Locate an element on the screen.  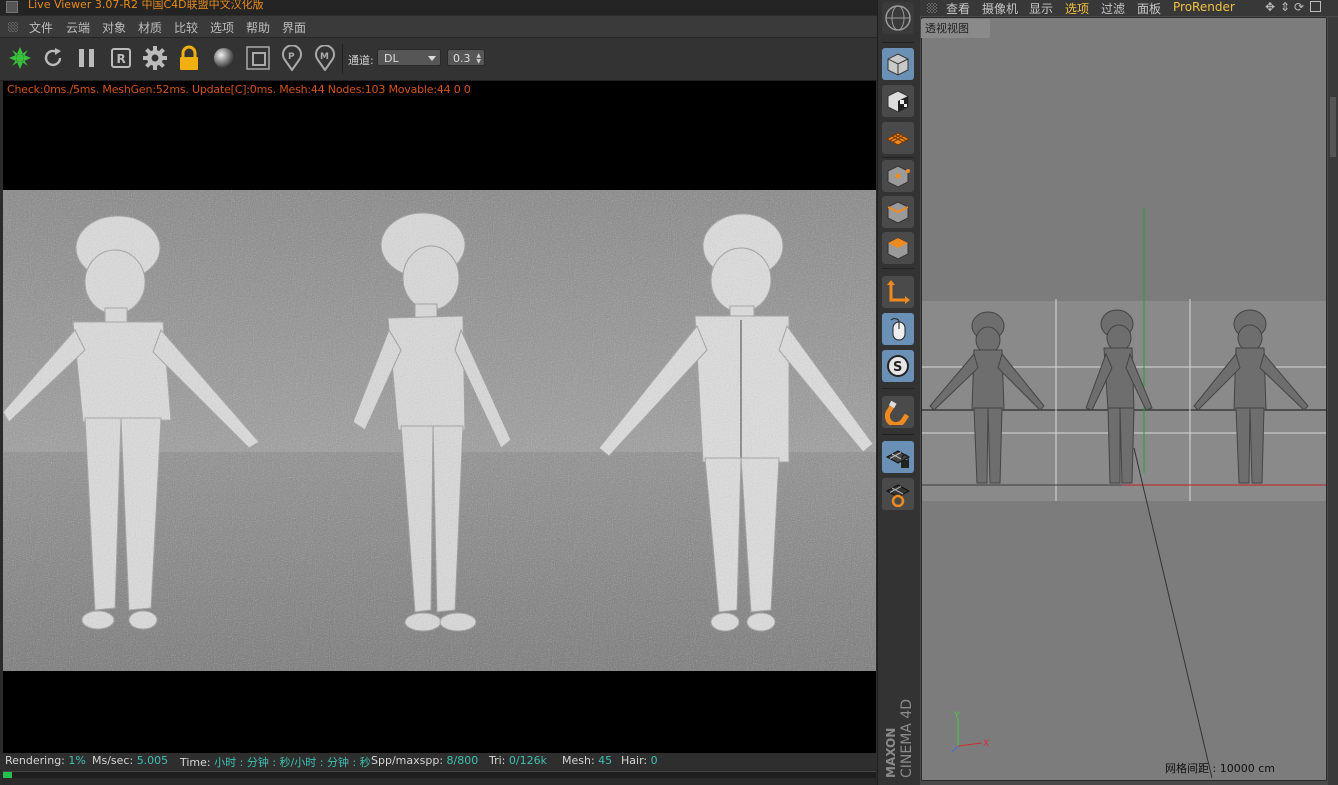
menu-object: 对象 is located at coordinates (114, 27).